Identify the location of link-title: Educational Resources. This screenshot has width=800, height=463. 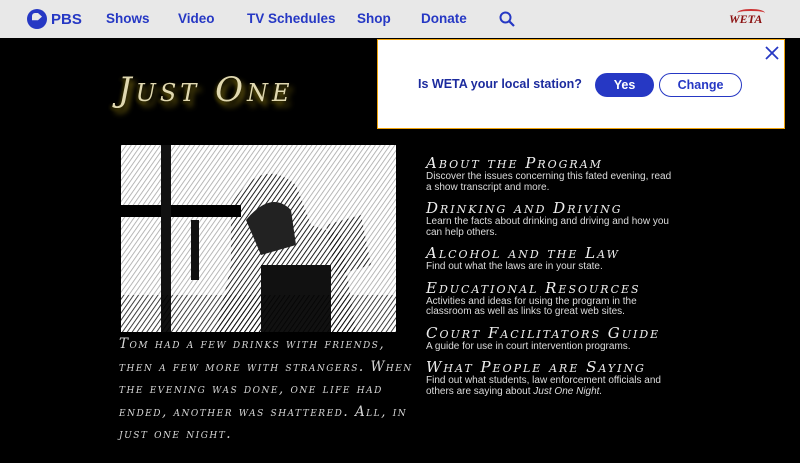
(551, 288).